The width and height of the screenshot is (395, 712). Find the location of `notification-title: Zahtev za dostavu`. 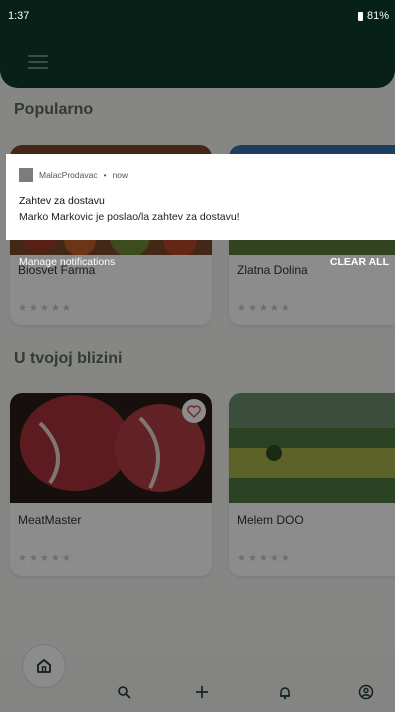

notification-title: Zahtev za dostavu is located at coordinates (62, 201).